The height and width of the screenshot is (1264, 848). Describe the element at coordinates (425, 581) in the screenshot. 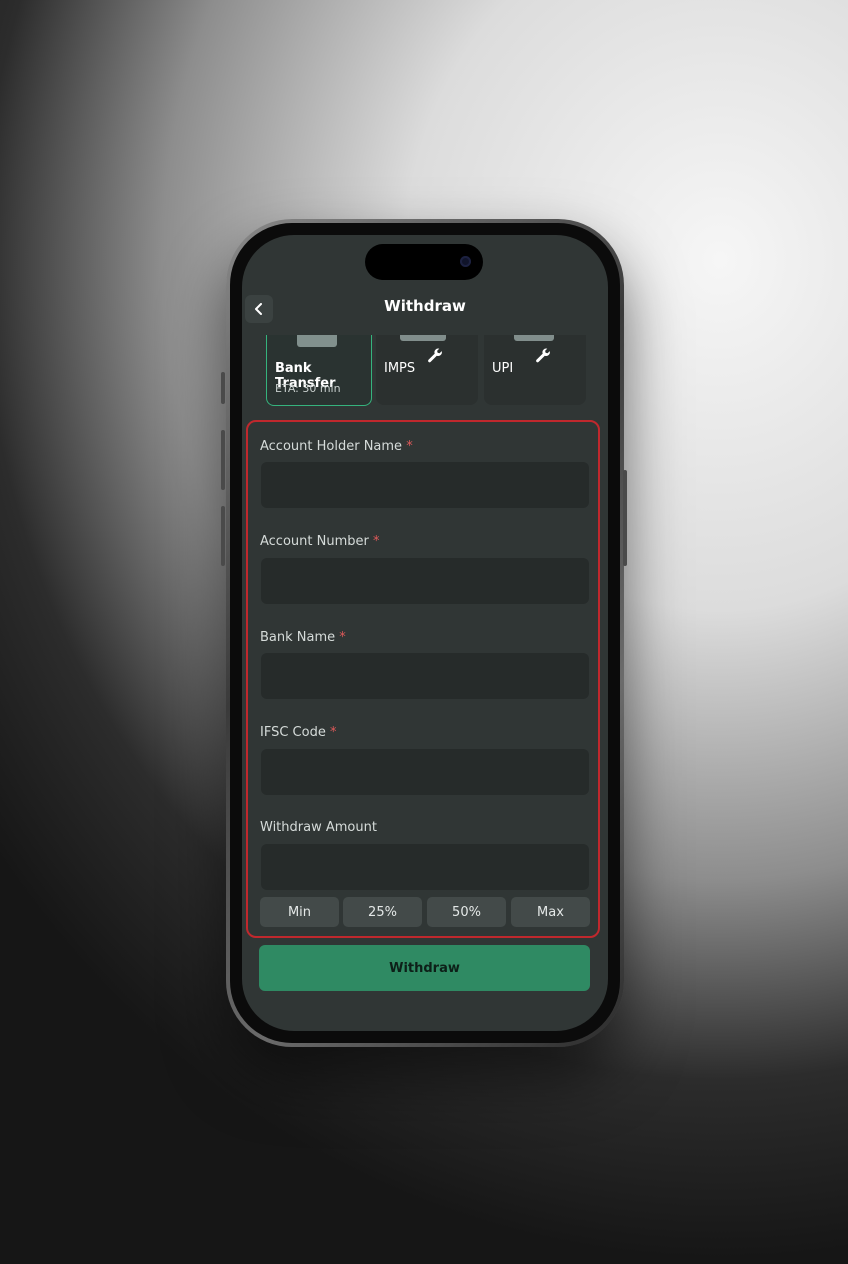

I see `account-number-input` at that location.